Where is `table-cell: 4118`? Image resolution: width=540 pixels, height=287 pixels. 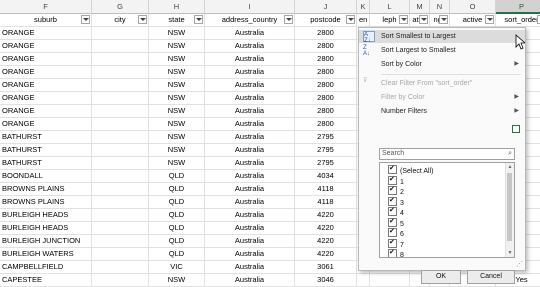
table-cell: 4118 is located at coordinates (326, 202).